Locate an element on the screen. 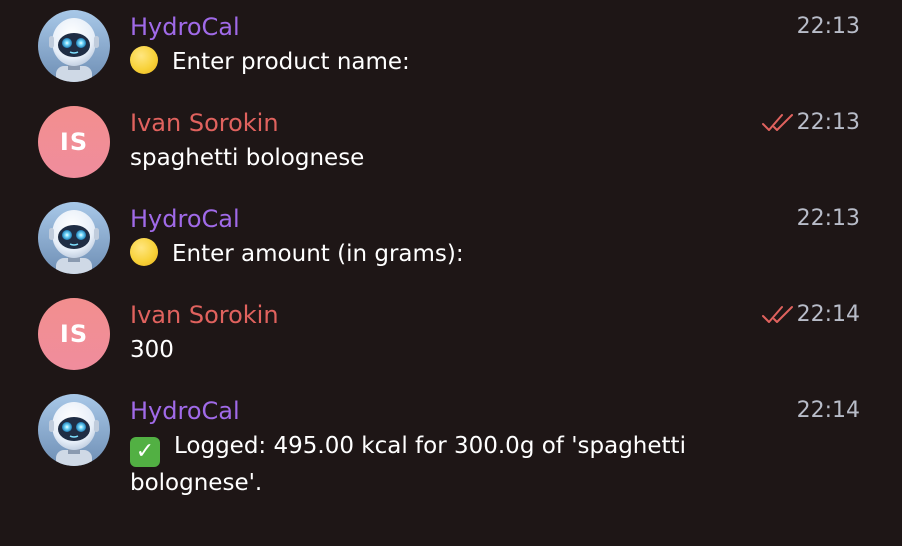 This screenshot has height=546, width=902. message-body: Enter amount (in grams): is located at coordinates (318, 254).